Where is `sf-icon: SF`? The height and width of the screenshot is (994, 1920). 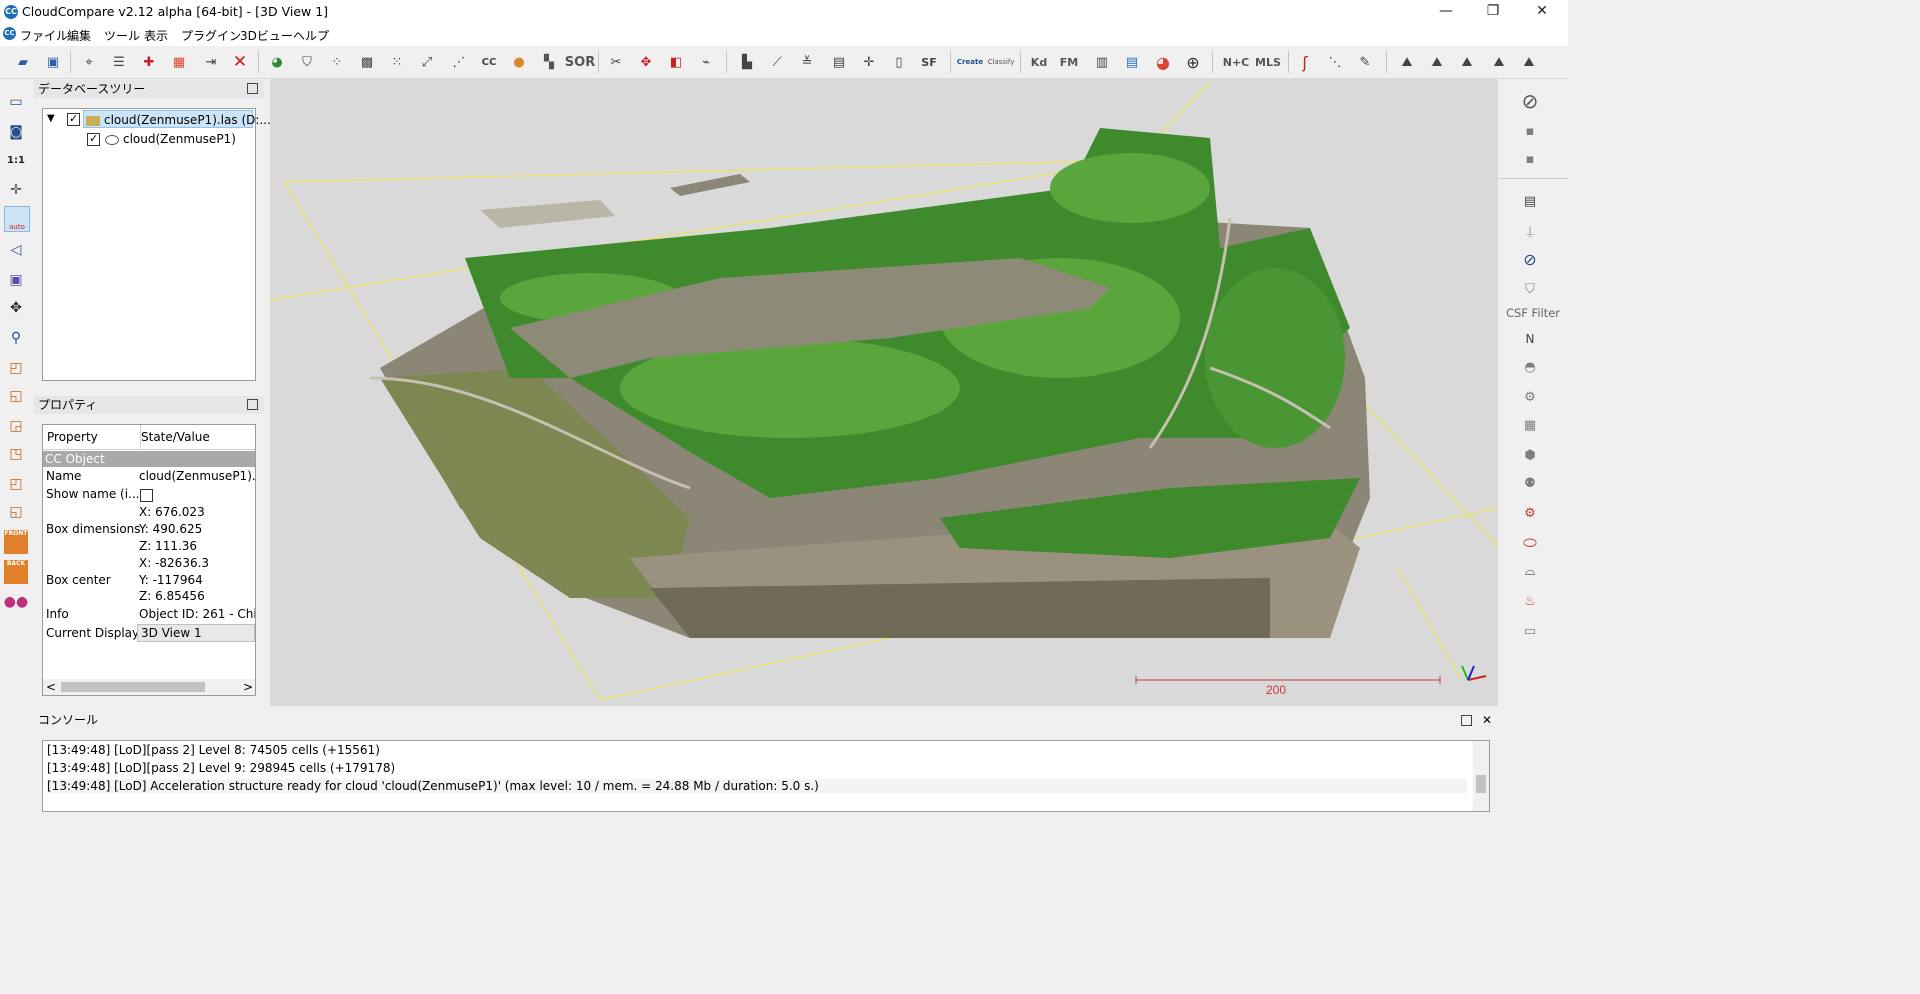 sf-icon: SF is located at coordinates (929, 62).